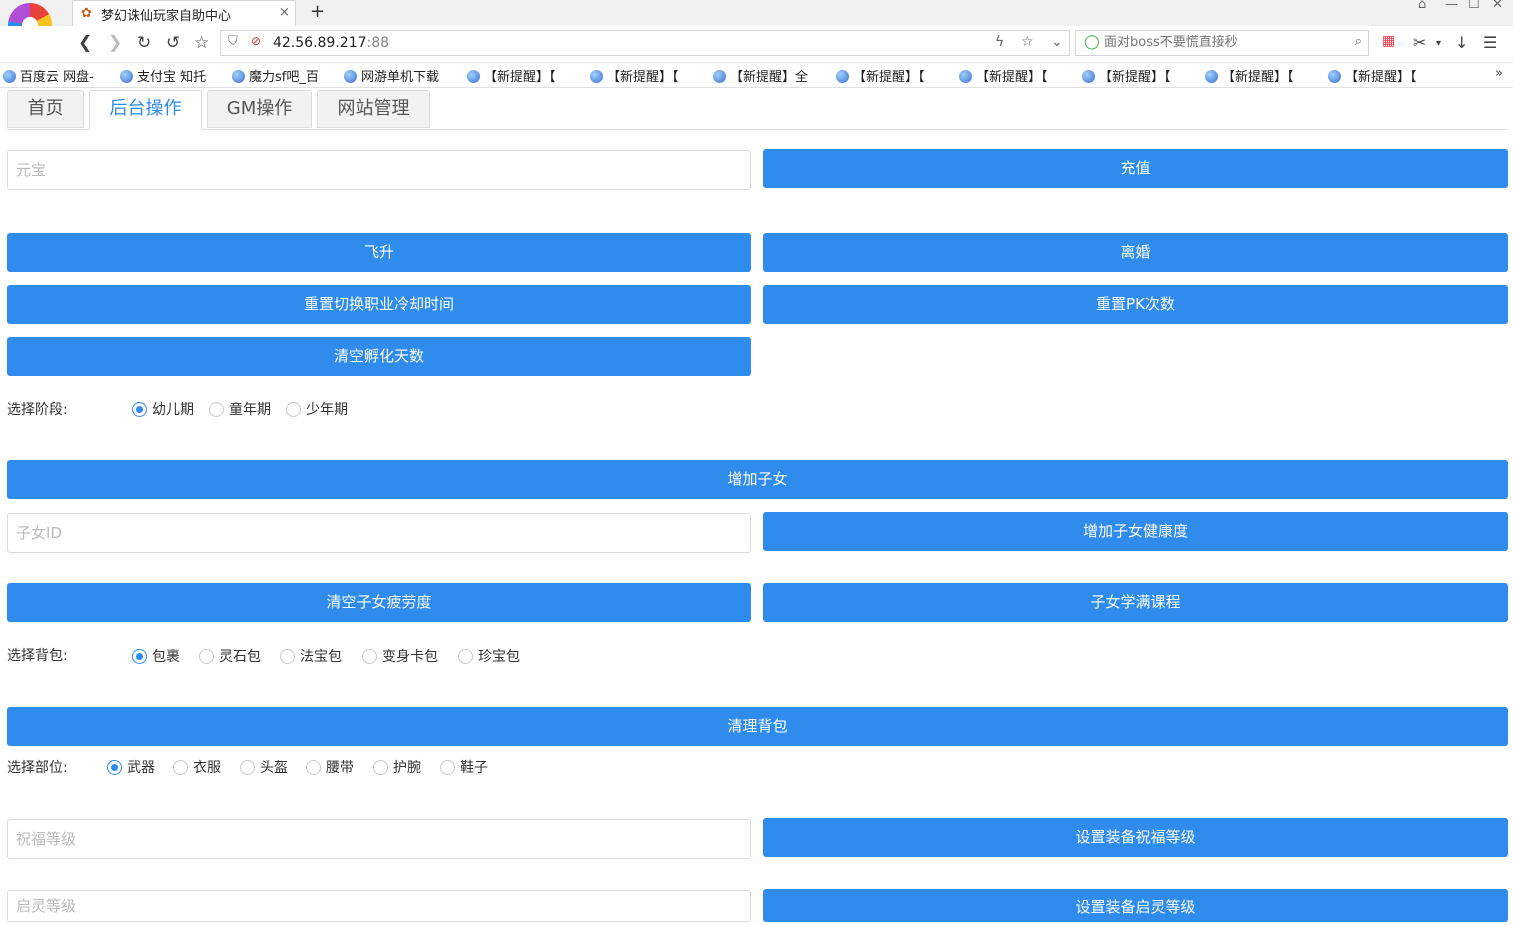 The width and height of the screenshot is (1513, 925). What do you see at coordinates (1135, 304) in the screenshot?
I see `reset-pk-button: 重置PK次数` at bounding box center [1135, 304].